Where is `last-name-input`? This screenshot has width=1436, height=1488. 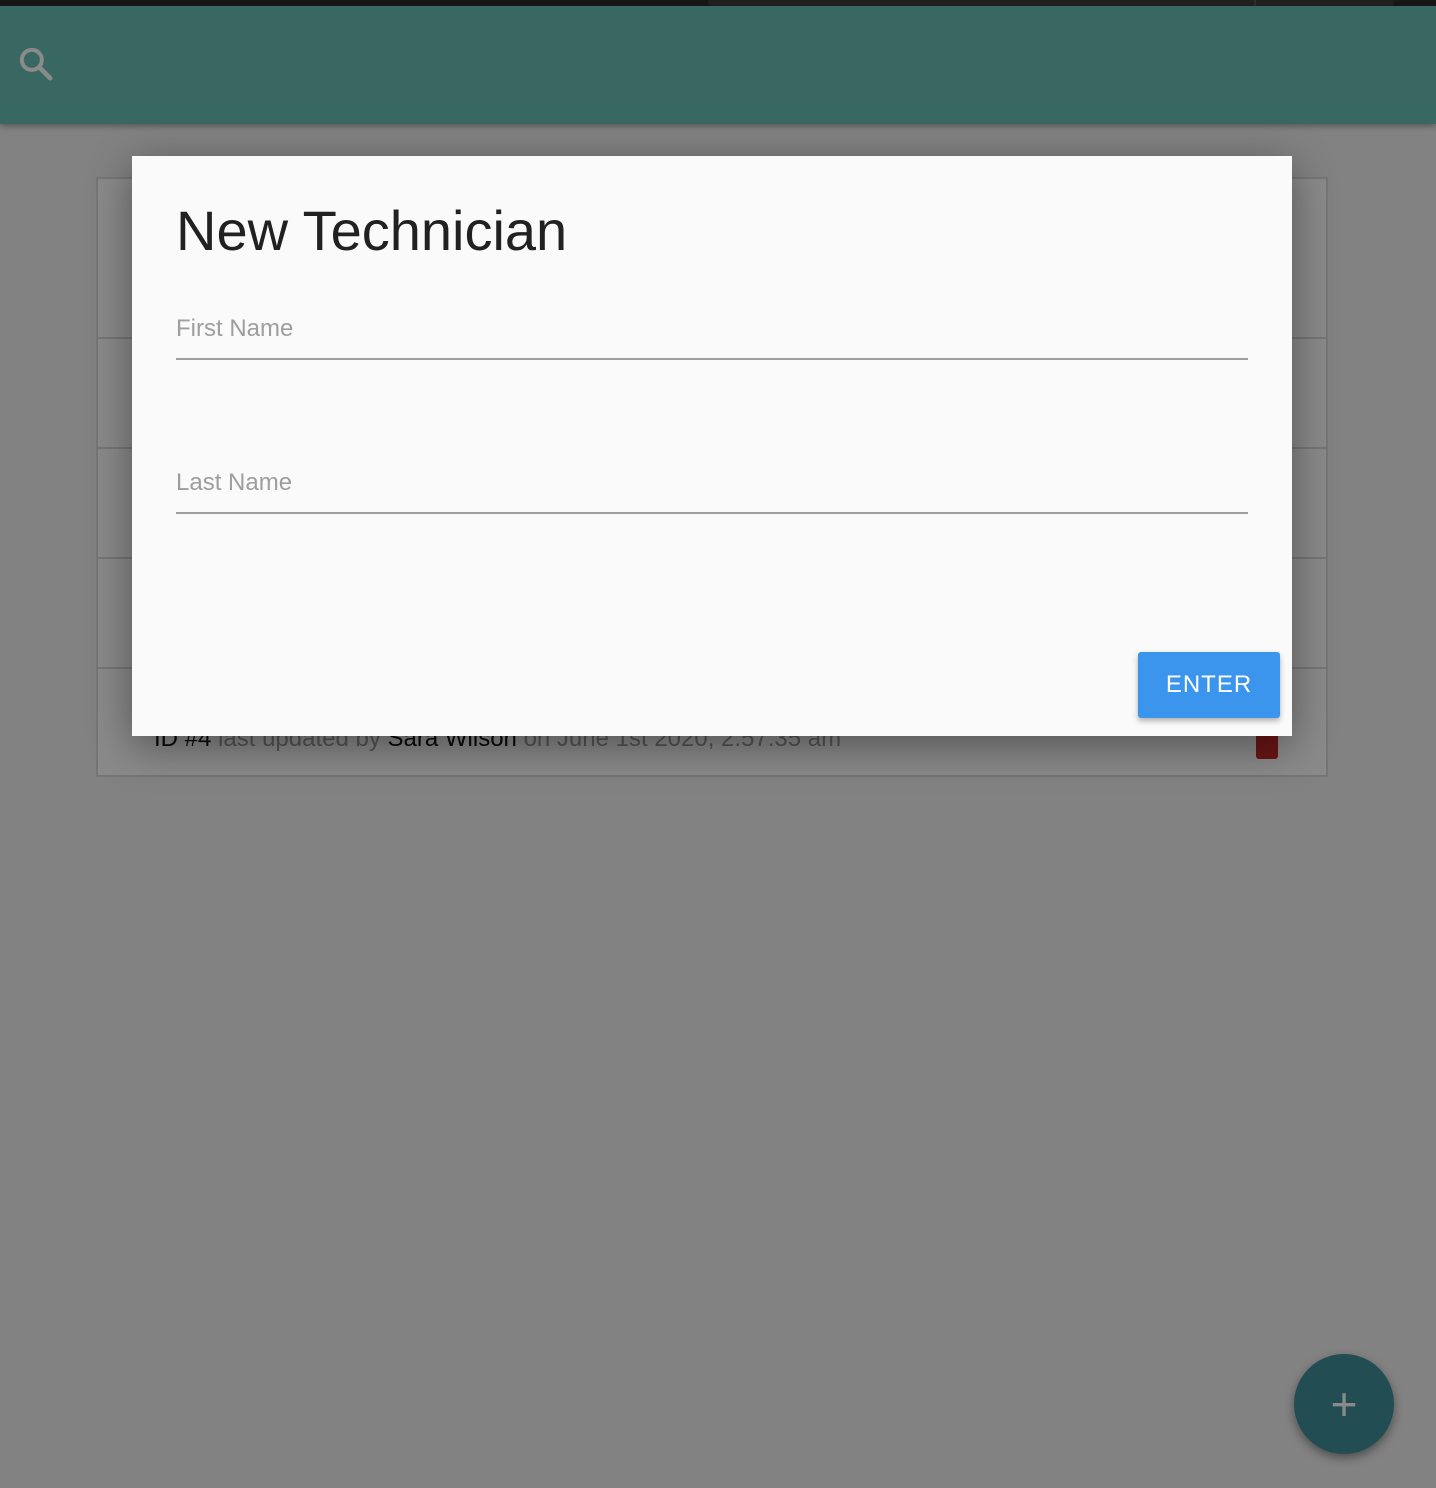 last-name-input is located at coordinates (712, 483).